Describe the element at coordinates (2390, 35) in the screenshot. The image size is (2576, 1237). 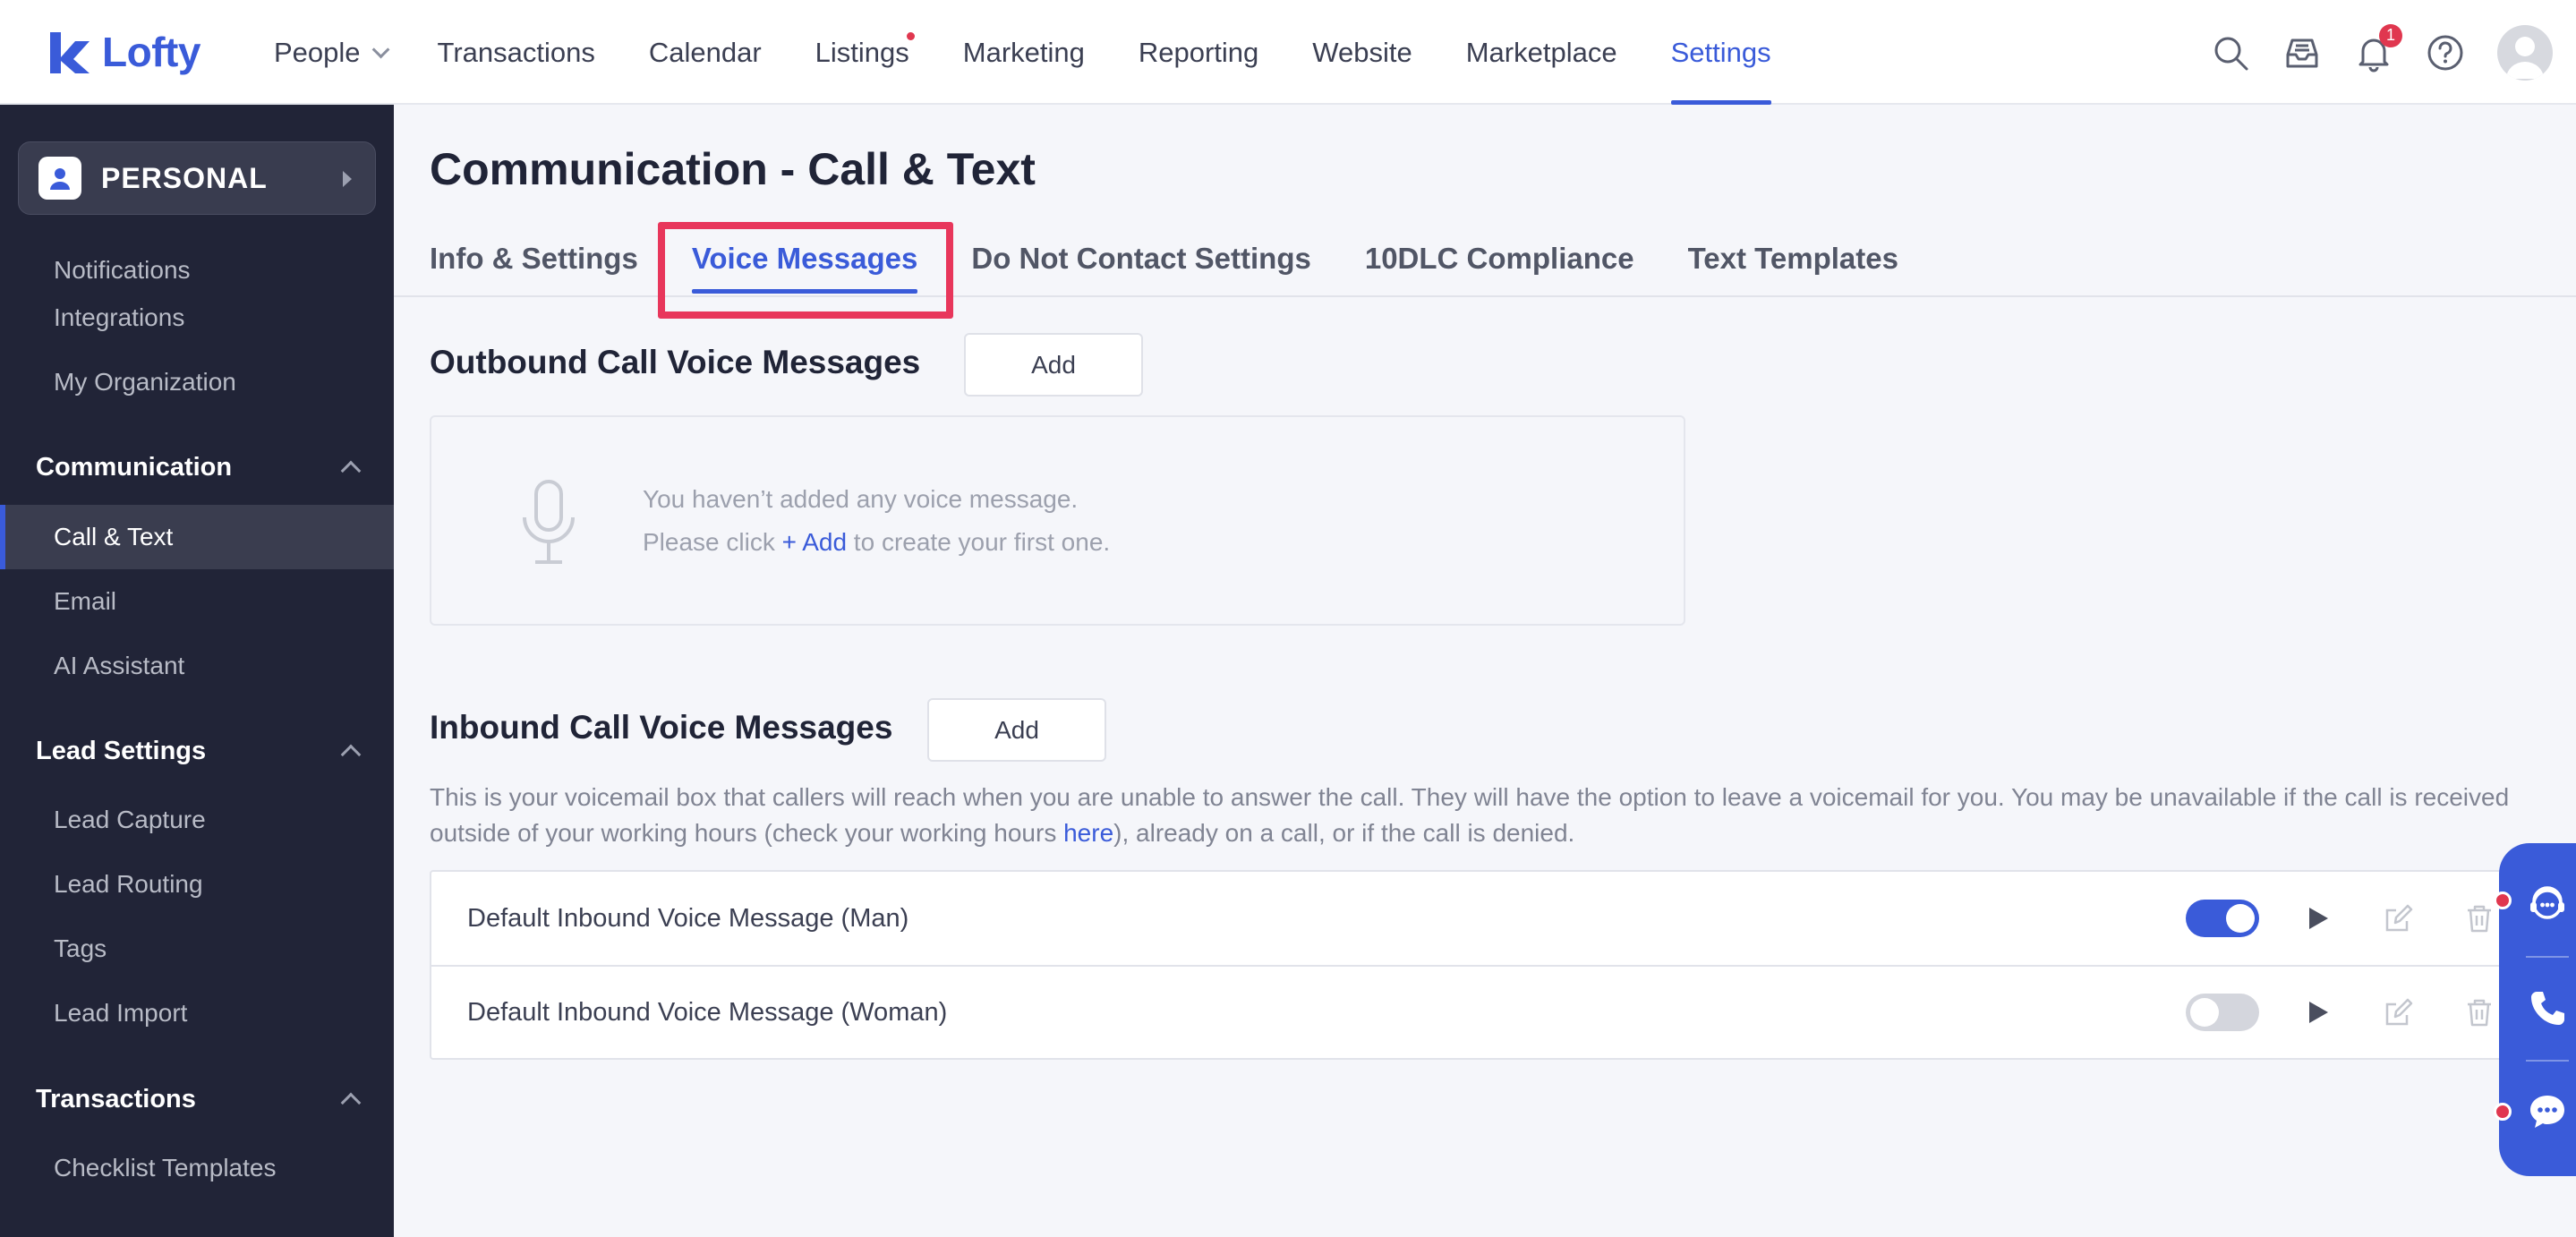
I see `notification-badge: 1` at that location.